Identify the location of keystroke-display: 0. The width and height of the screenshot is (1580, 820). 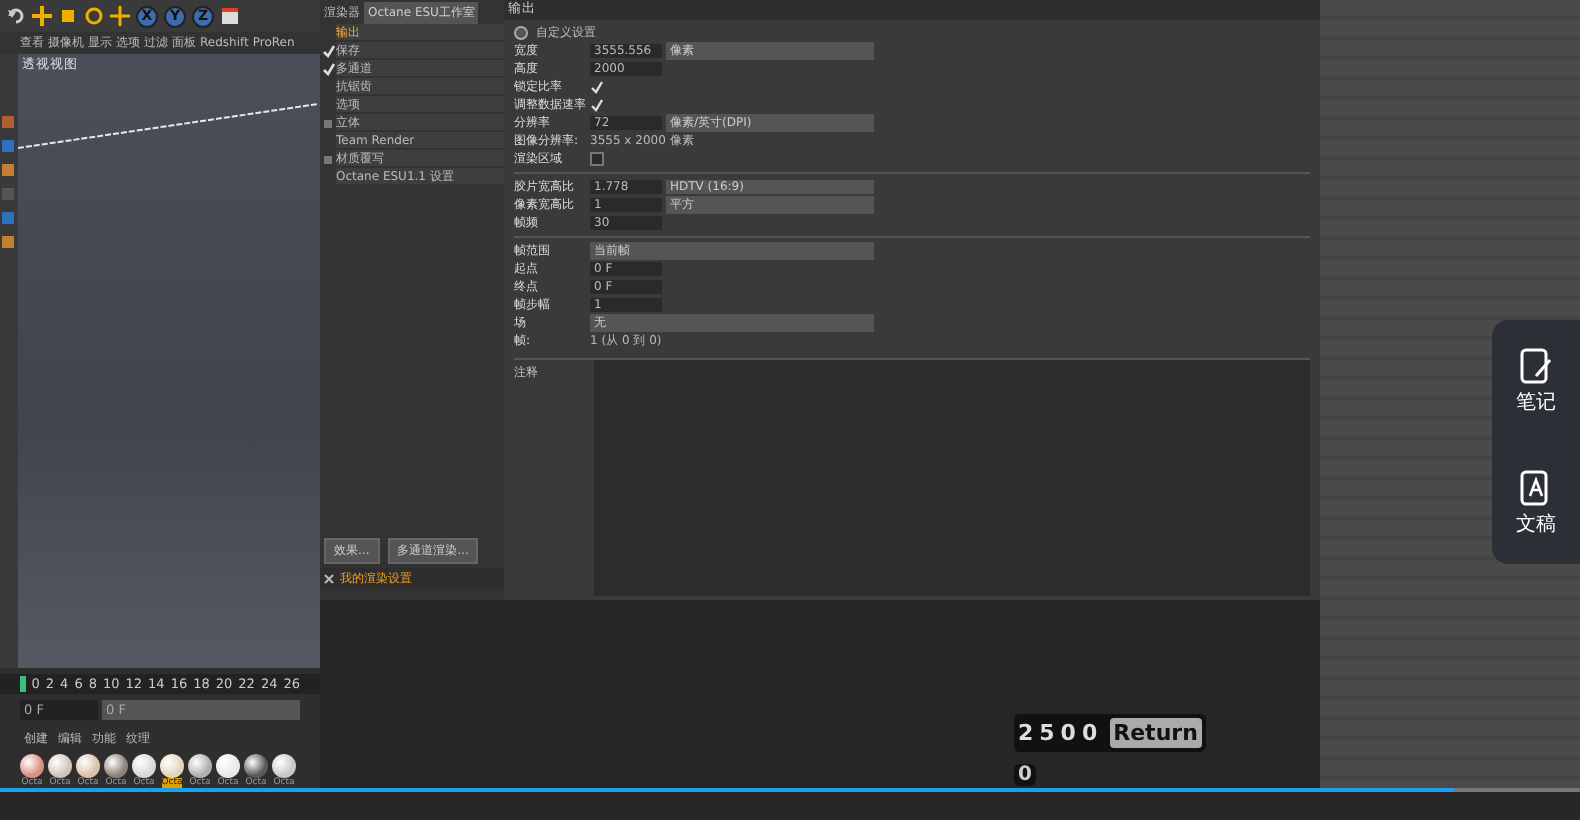
(1025, 775).